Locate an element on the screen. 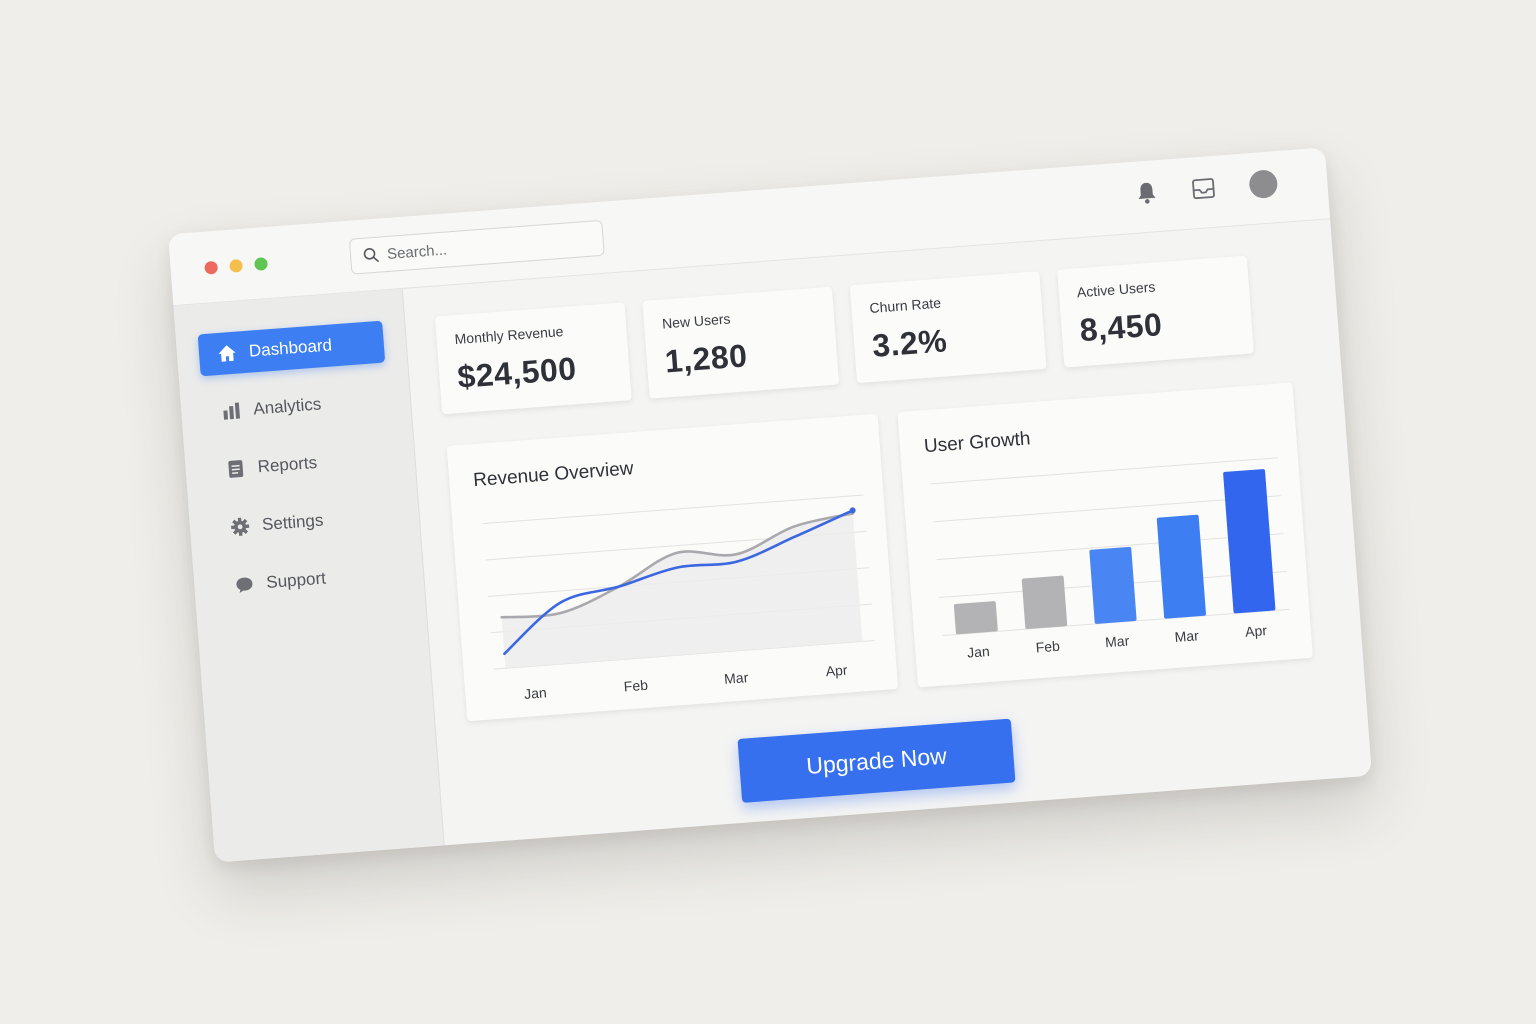 This screenshot has height=1024, width=1536. user-growth-card: User Growth Jan Feb Mar Mar Apr is located at coordinates (1105, 535).